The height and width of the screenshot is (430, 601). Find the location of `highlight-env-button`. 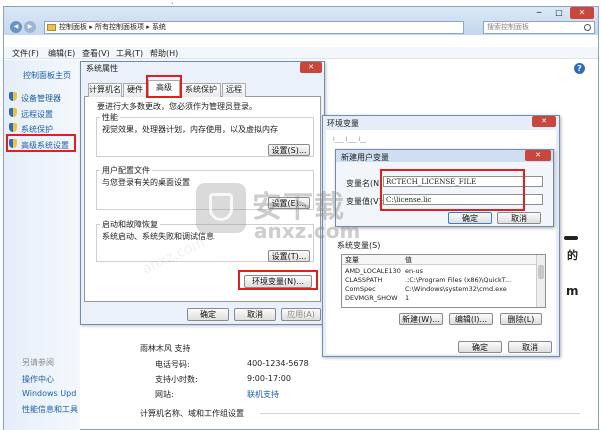

highlight-env-button is located at coordinates (278, 280).